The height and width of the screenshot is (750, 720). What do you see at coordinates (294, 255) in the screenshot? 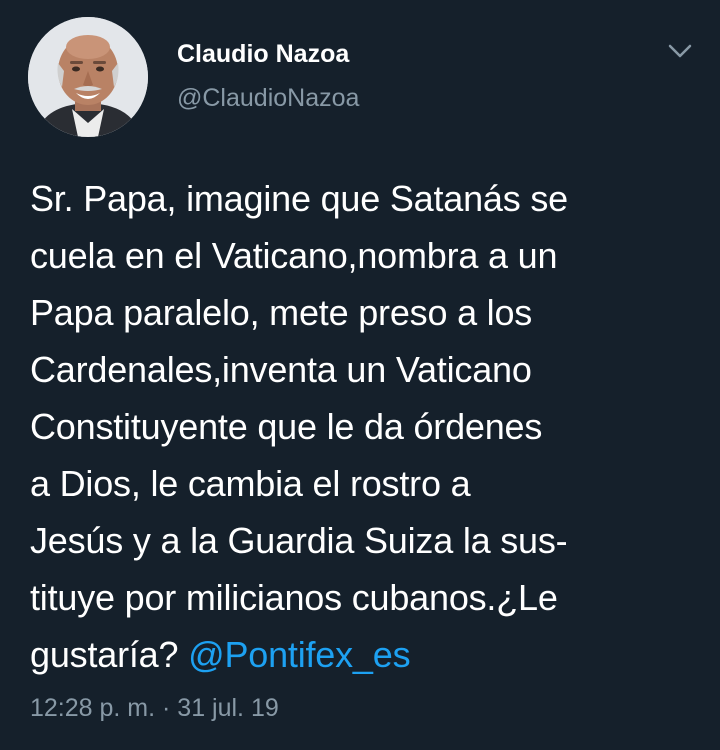
I see `tweet-line: cuela en el Vaticano,nombra a un` at bounding box center [294, 255].